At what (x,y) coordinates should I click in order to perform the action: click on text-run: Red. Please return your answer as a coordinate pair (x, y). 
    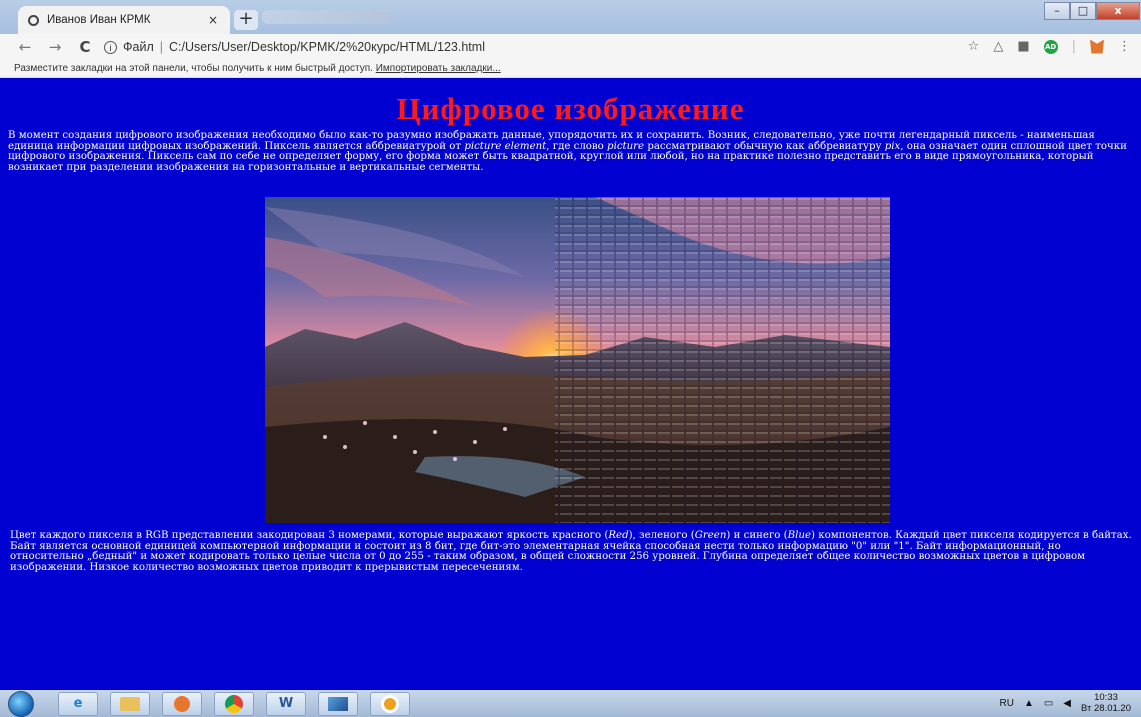
    Looking at the image, I should click on (618, 535).